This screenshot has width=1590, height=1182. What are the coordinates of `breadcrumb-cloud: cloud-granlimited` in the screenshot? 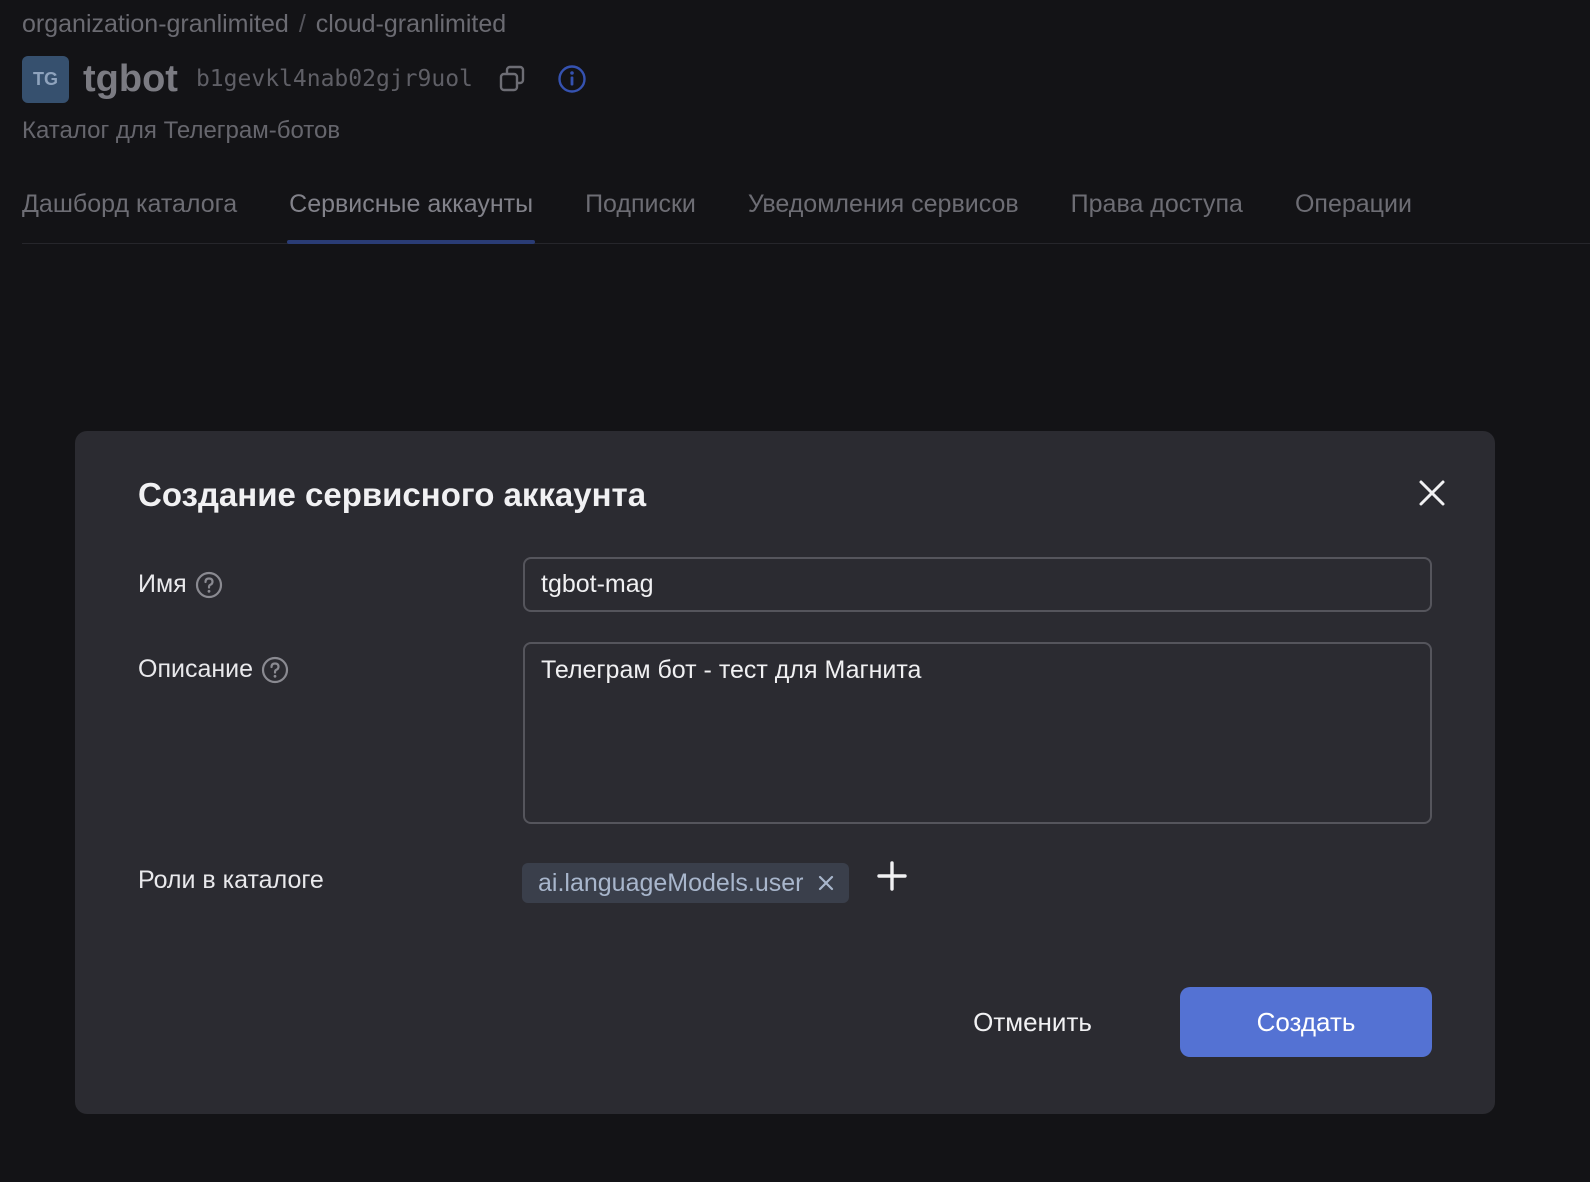 It's located at (411, 24).